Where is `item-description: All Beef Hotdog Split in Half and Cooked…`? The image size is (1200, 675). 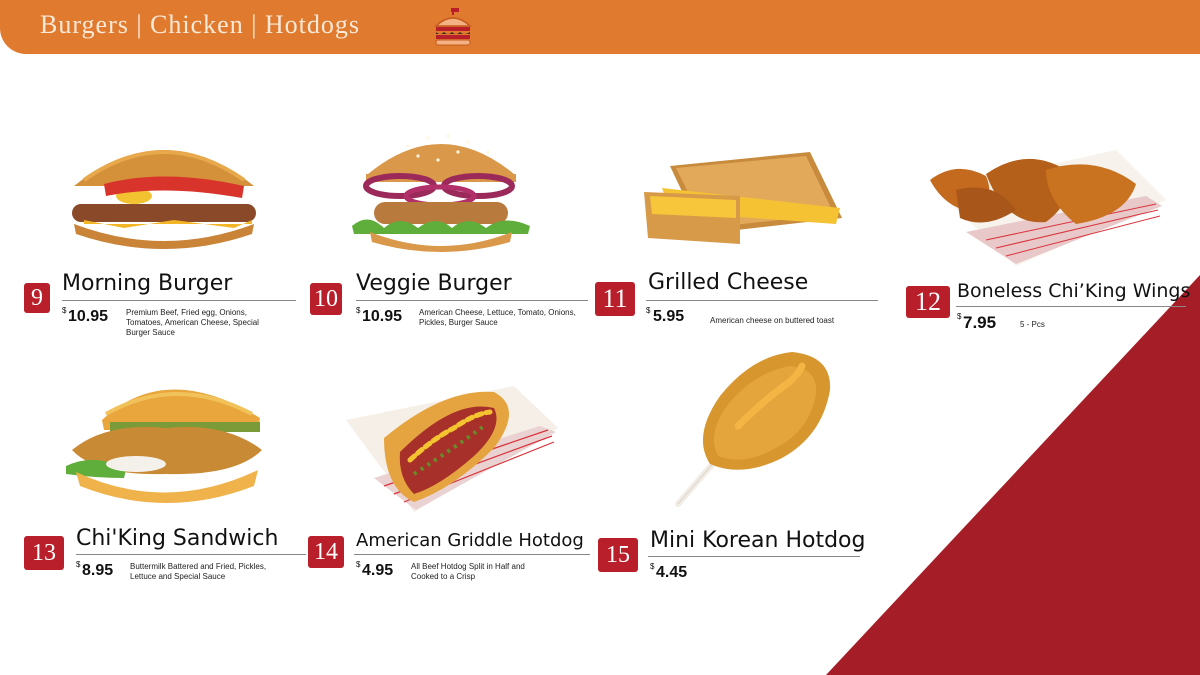 item-description: All Beef Hotdog Split in Half and Cooked… is located at coordinates (468, 571).